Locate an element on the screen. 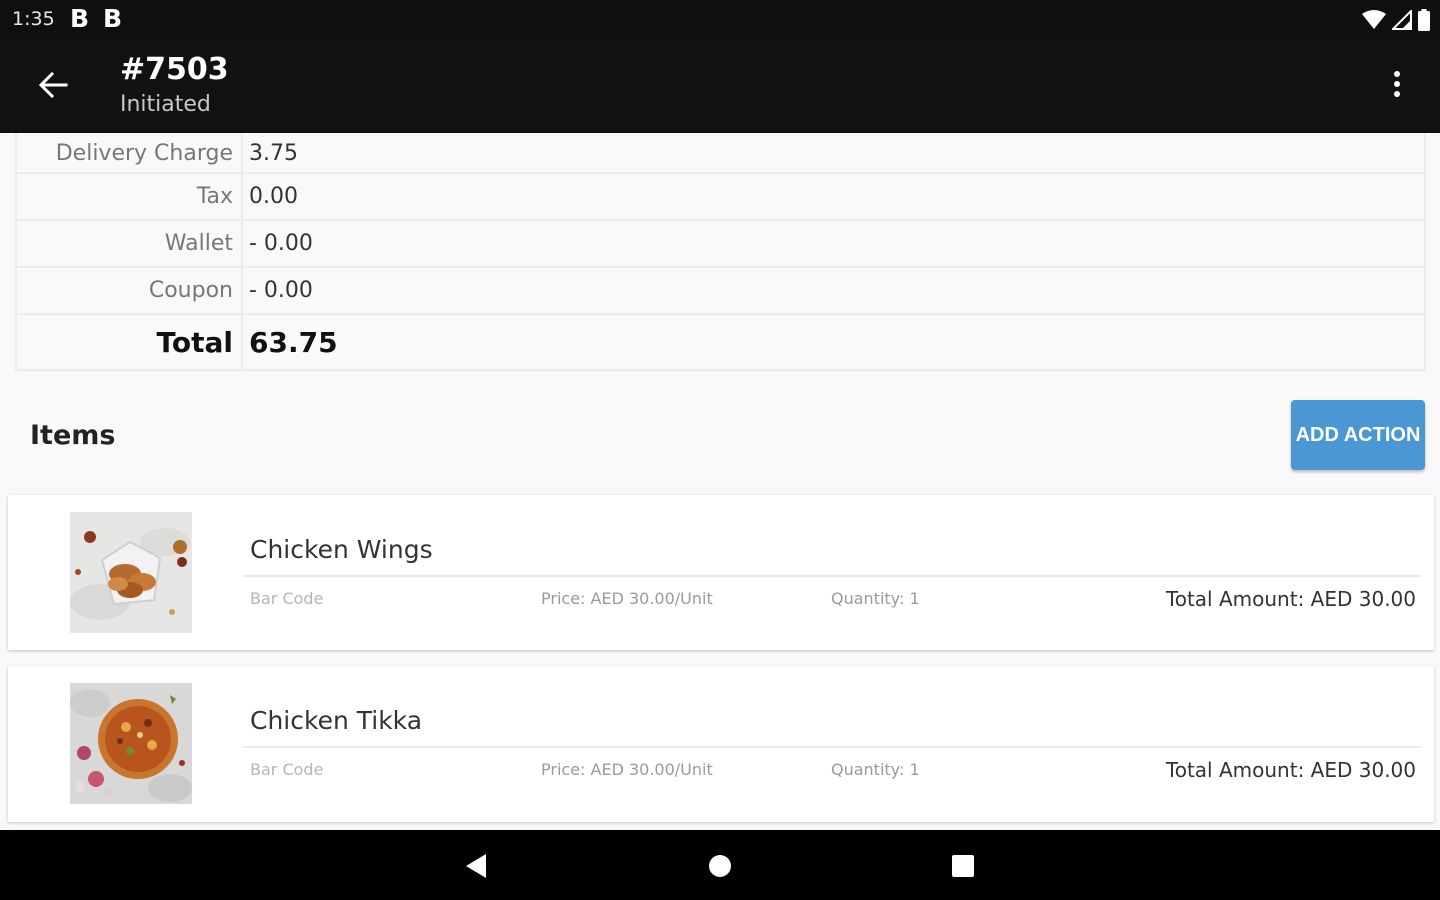  add-action-button: ADD ACTION is located at coordinates (1358, 435).